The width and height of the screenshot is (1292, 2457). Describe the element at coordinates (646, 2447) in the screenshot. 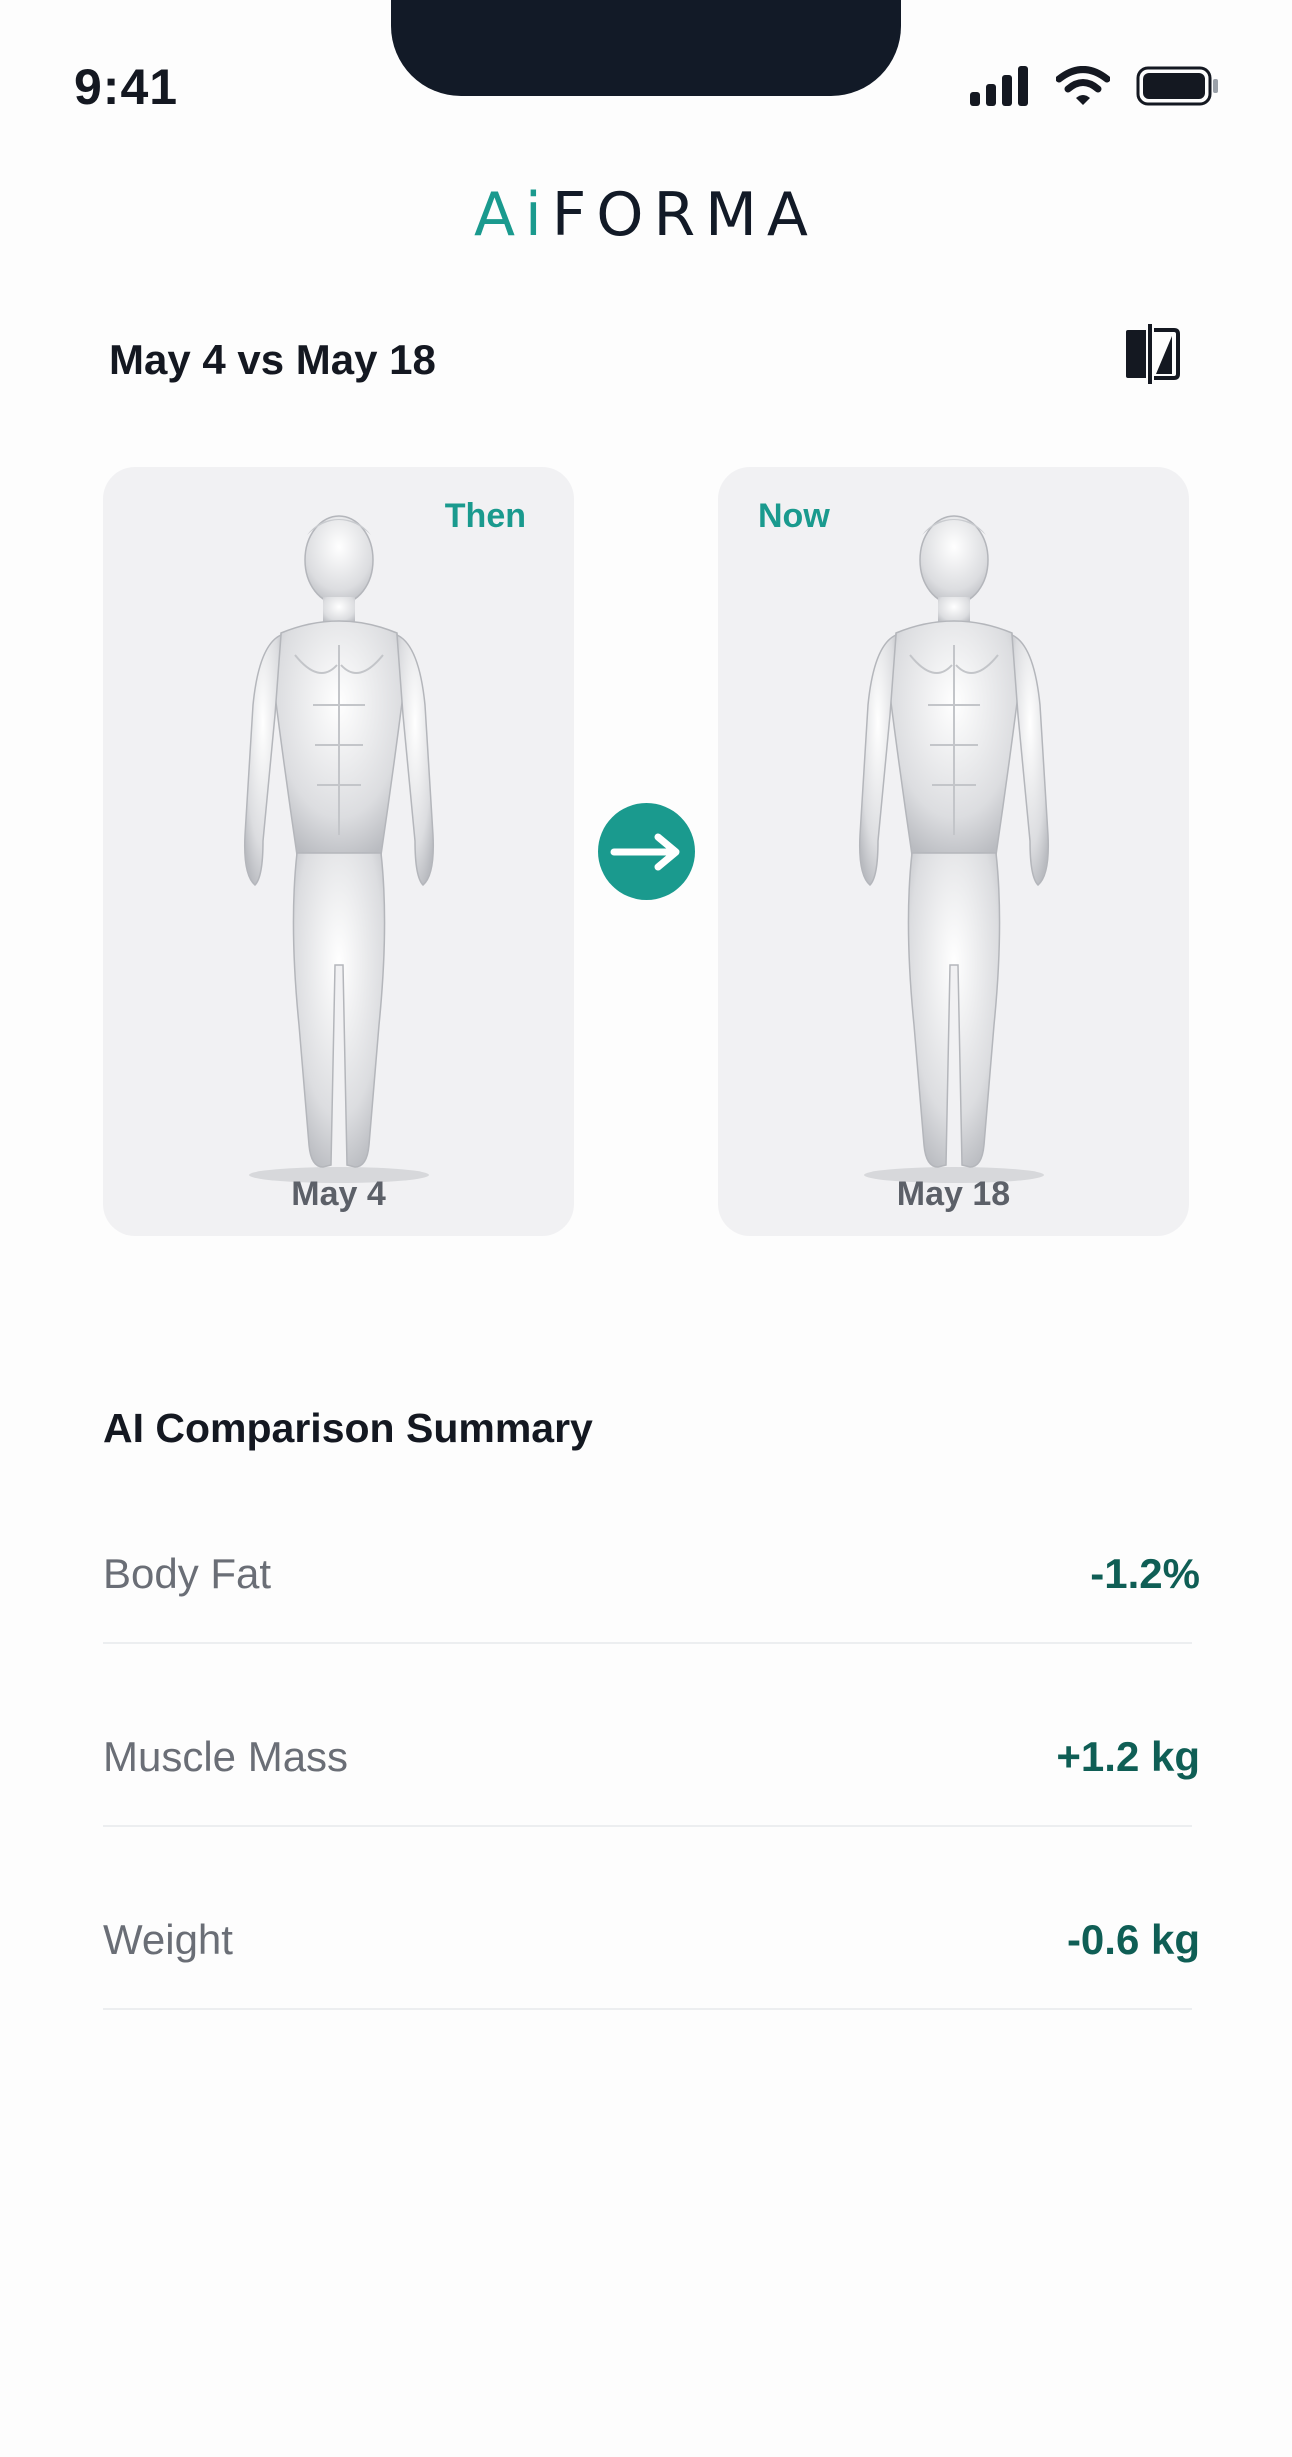

I see `home-indicator` at that location.